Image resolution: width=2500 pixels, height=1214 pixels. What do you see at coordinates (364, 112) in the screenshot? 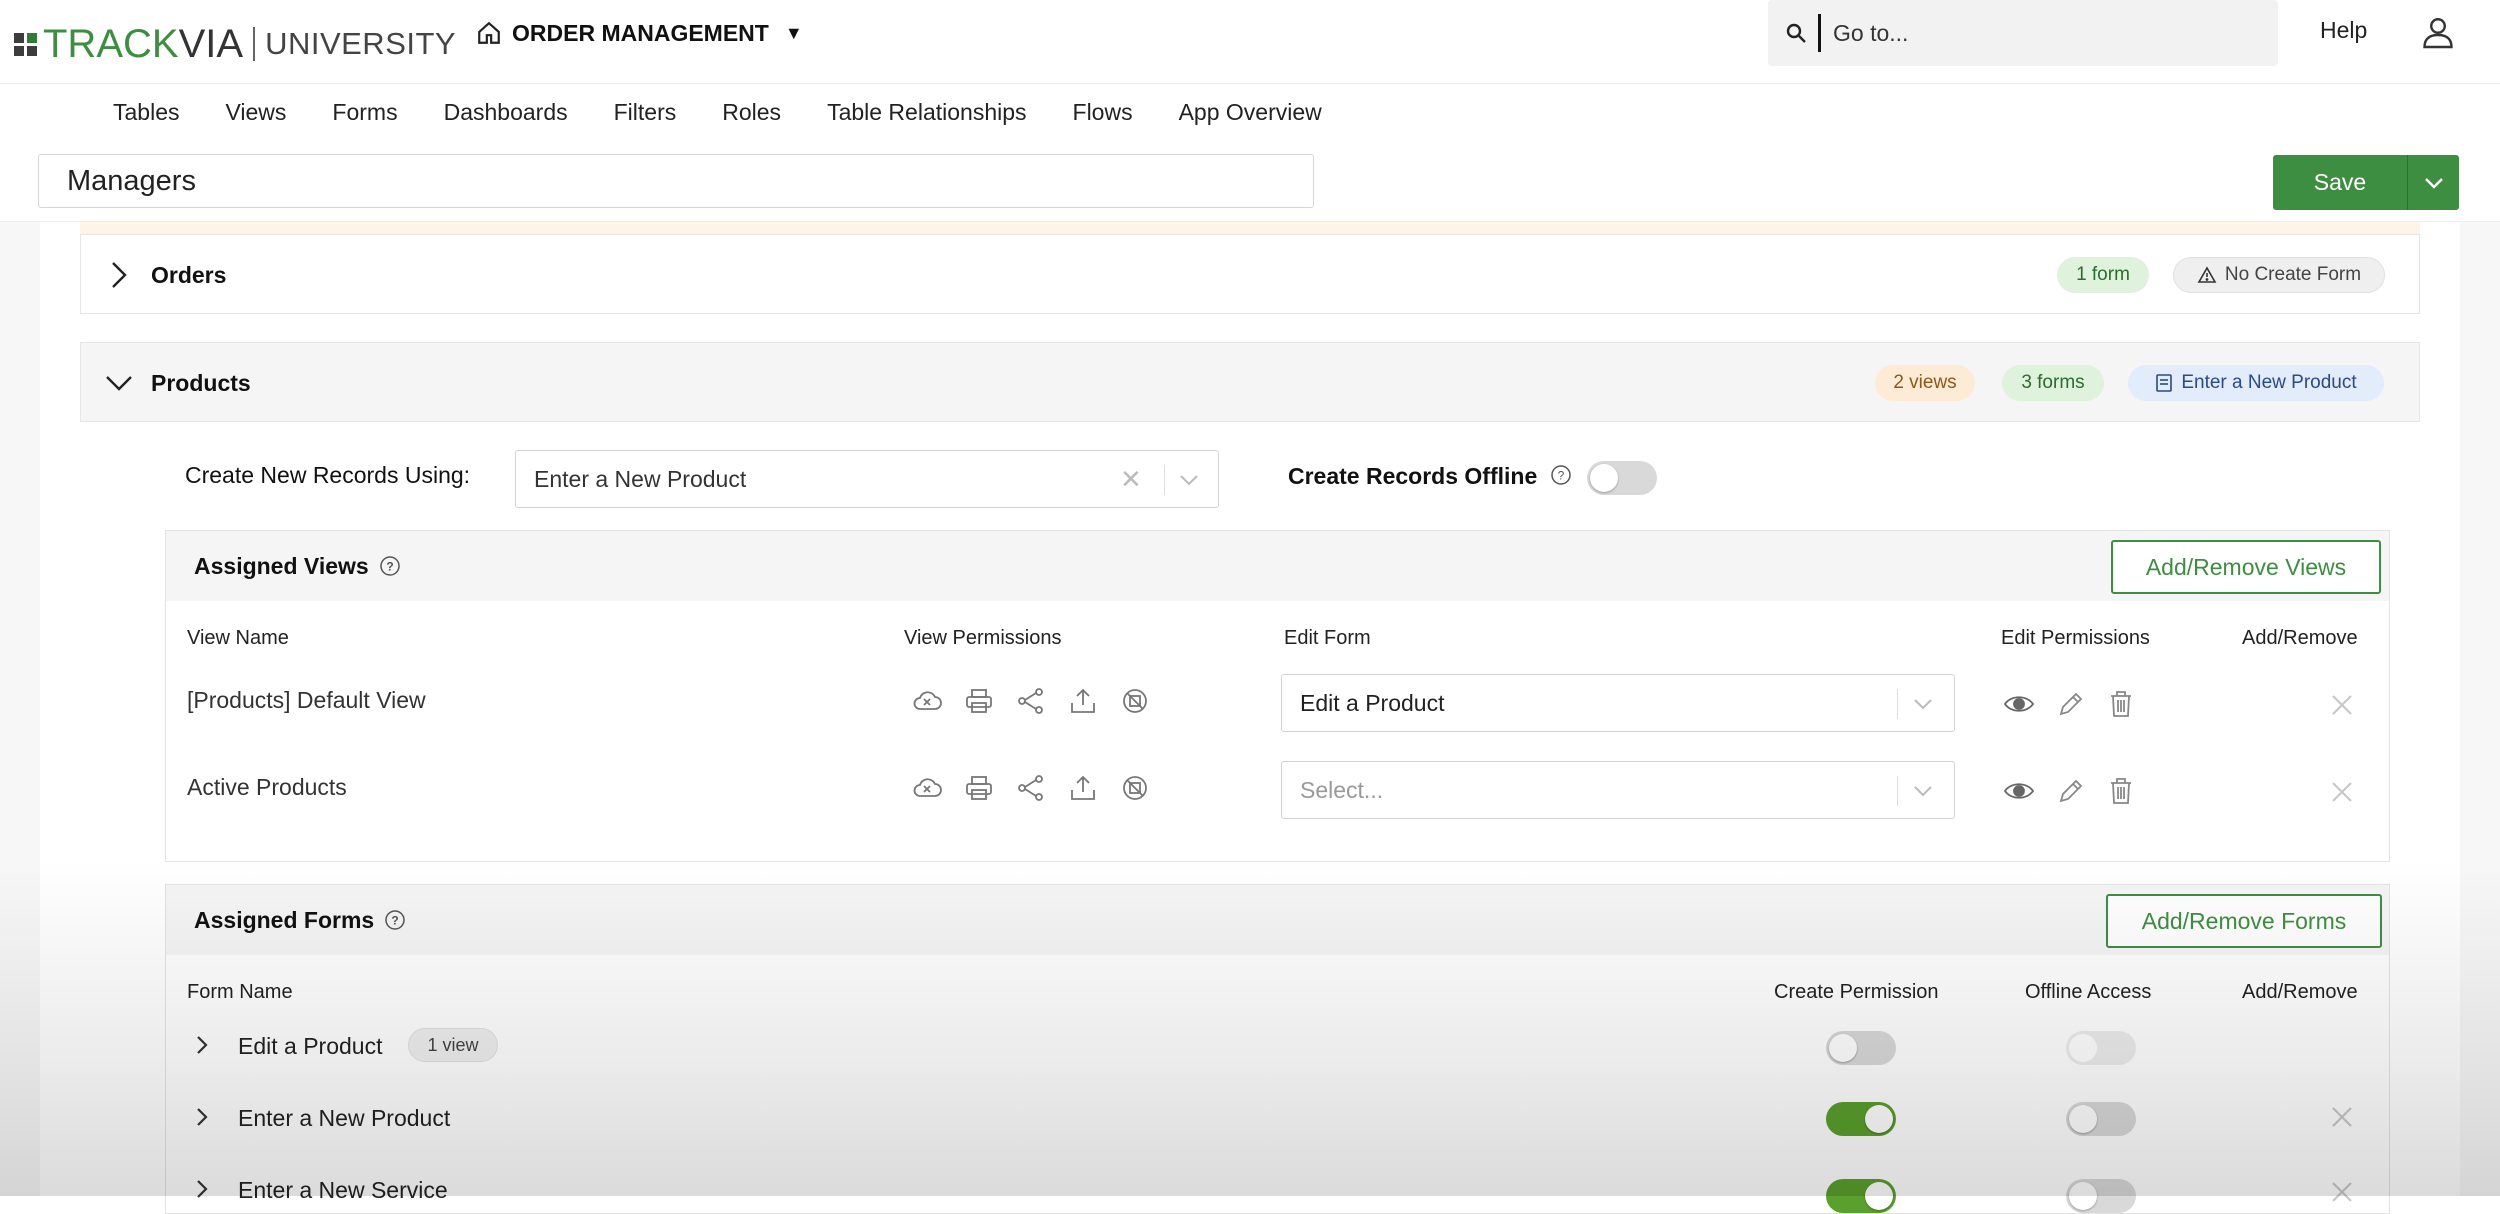
I see `nav-forms: Forms` at bounding box center [364, 112].